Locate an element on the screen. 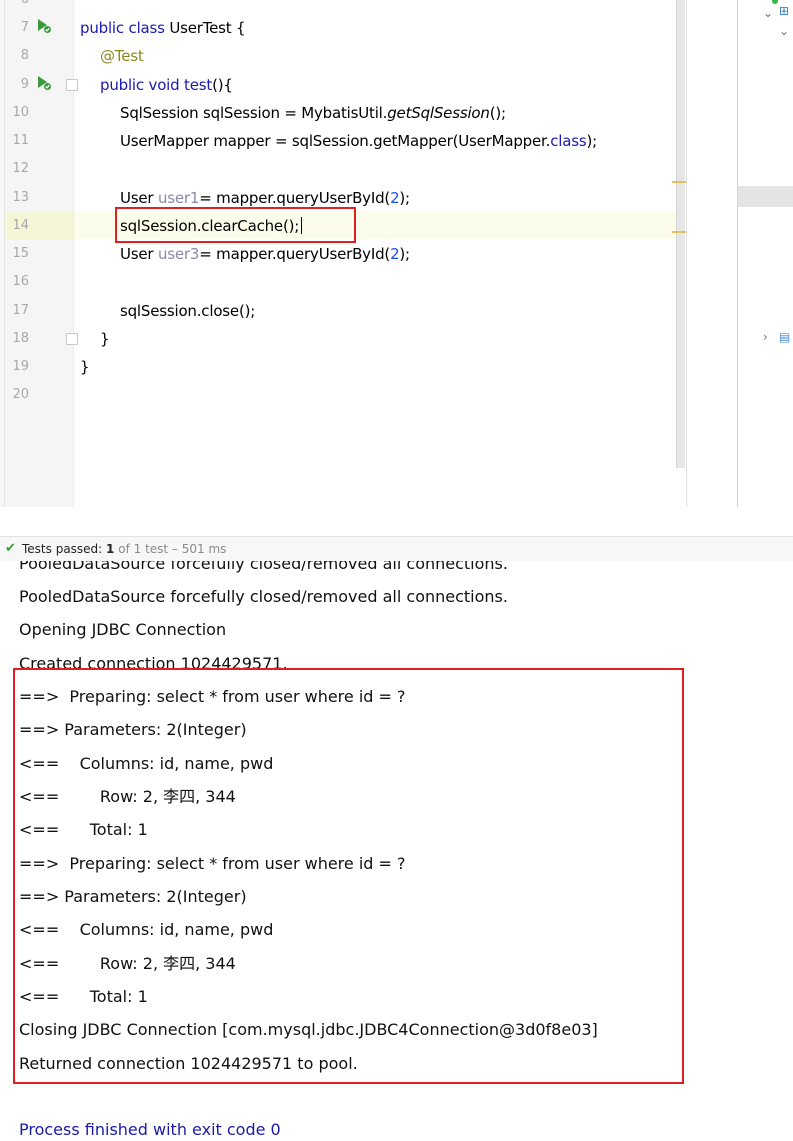  line-number: 13 is located at coordinates (20, 197).